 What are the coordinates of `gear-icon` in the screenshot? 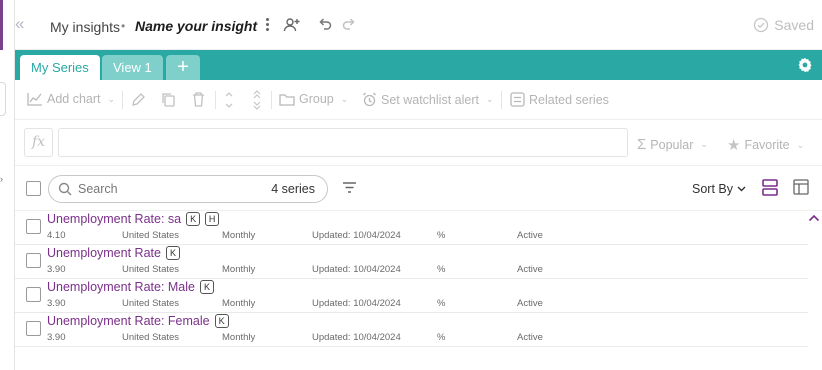 It's located at (805, 65).